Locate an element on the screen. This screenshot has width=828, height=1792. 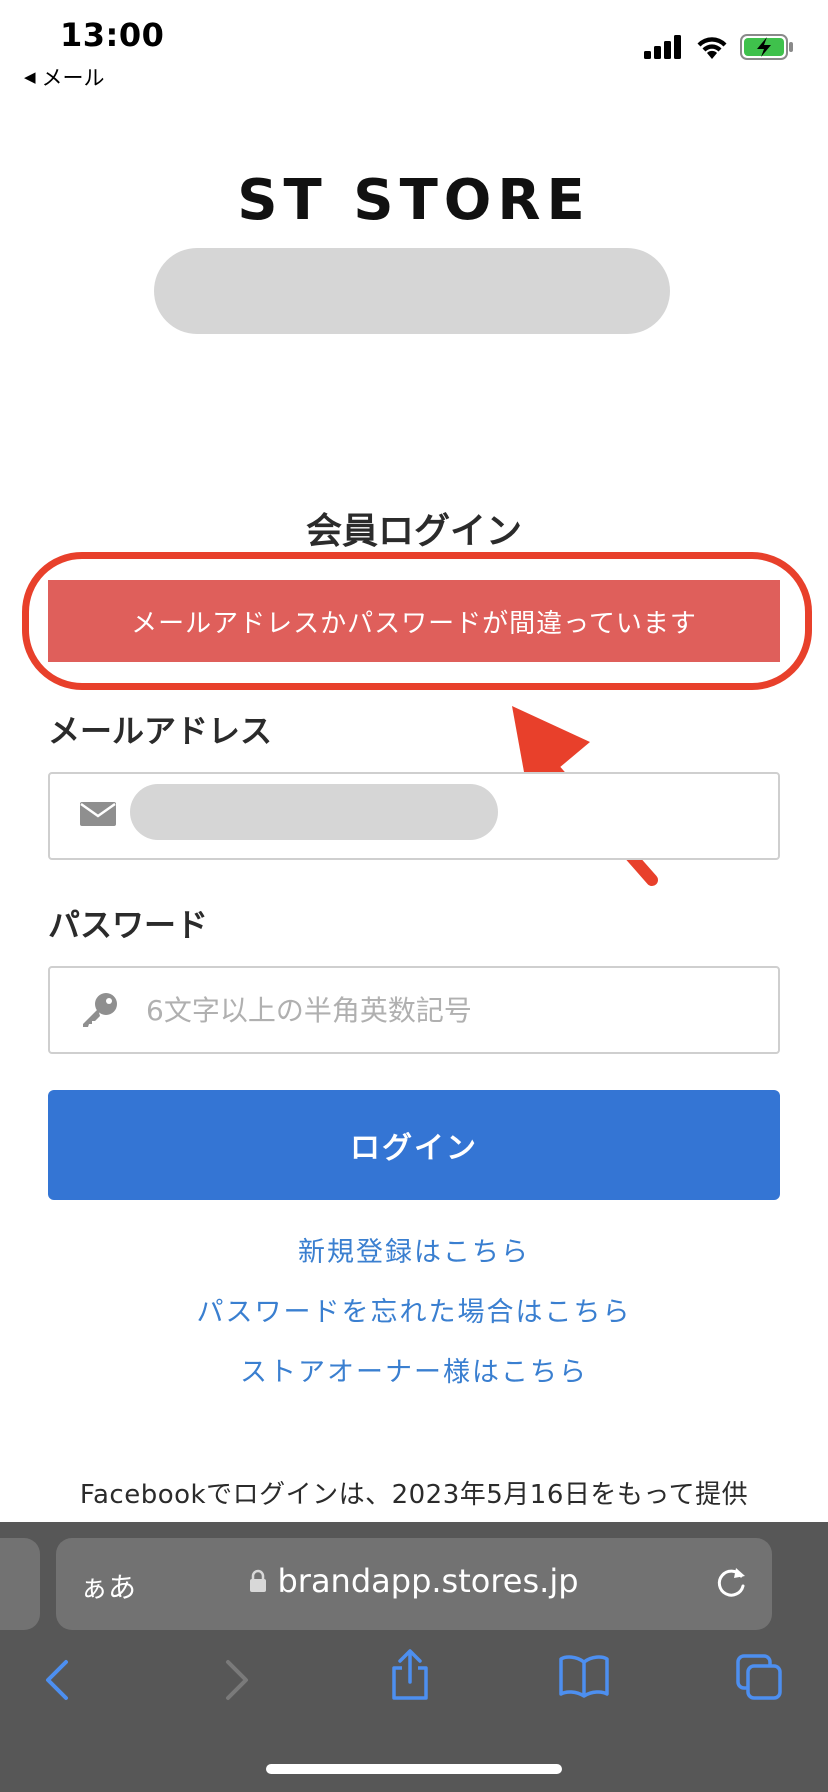
lock-icon is located at coordinates (258, 1580).